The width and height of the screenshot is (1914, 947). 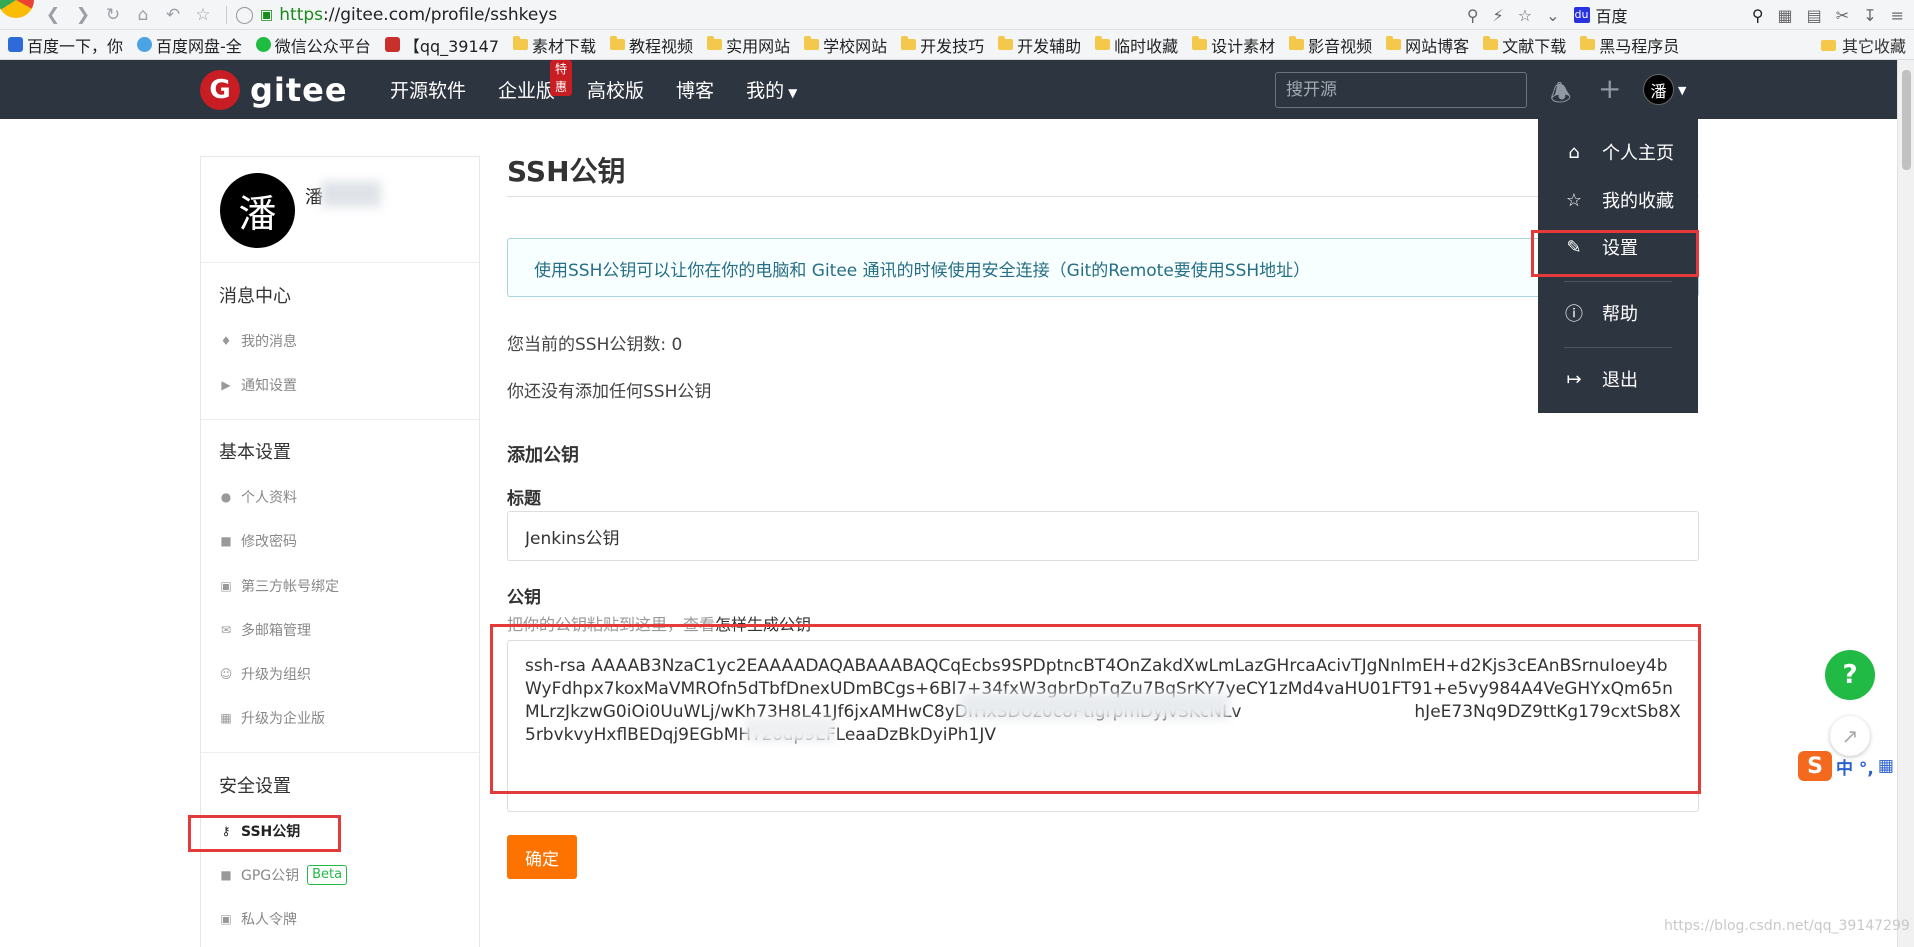 What do you see at coordinates (245, 14) in the screenshot?
I see `shield-icon: ◯` at bounding box center [245, 14].